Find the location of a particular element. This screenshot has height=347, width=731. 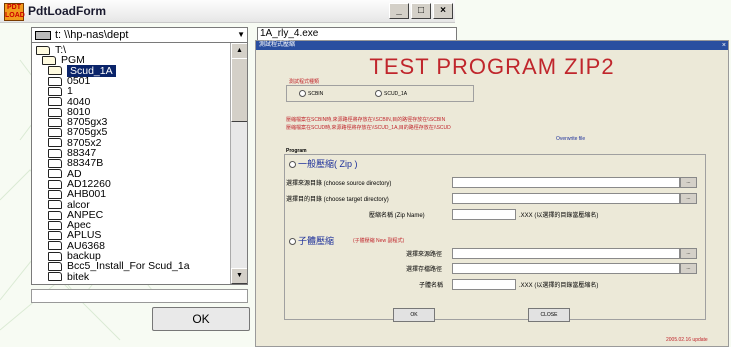

embedded-ok-button: OK is located at coordinates (414, 315).